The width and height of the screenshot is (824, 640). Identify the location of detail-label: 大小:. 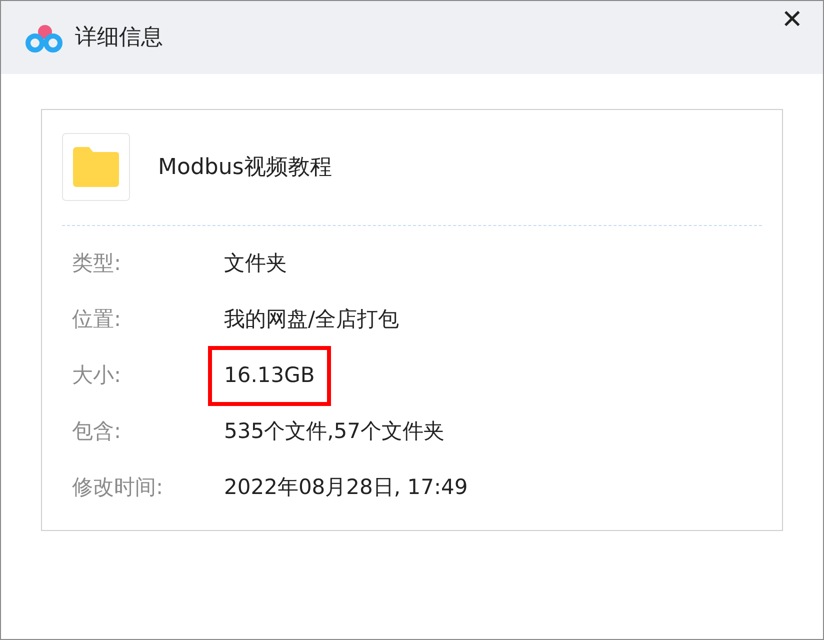
(97, 376).